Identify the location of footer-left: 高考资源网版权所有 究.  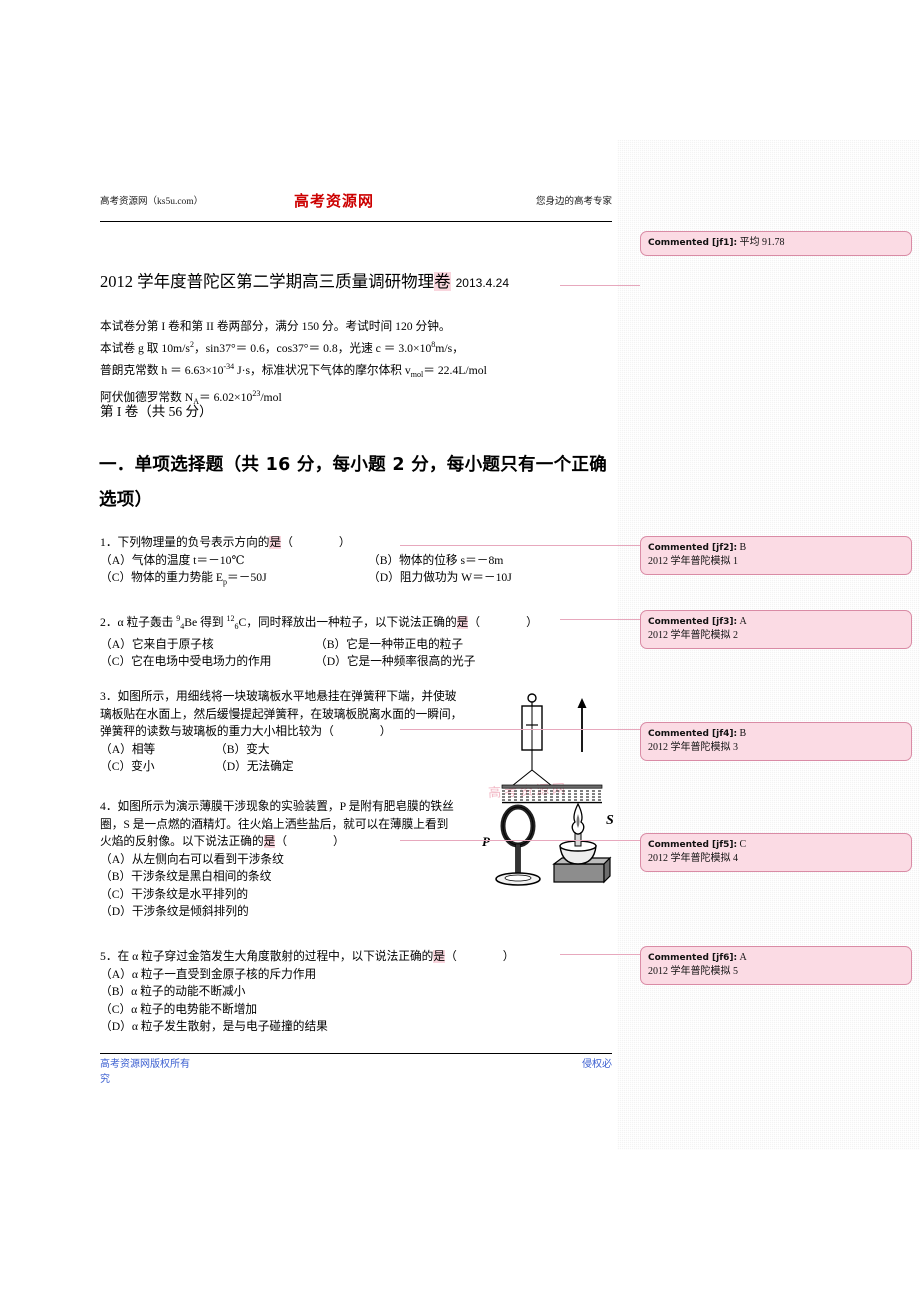
(185, 1072).